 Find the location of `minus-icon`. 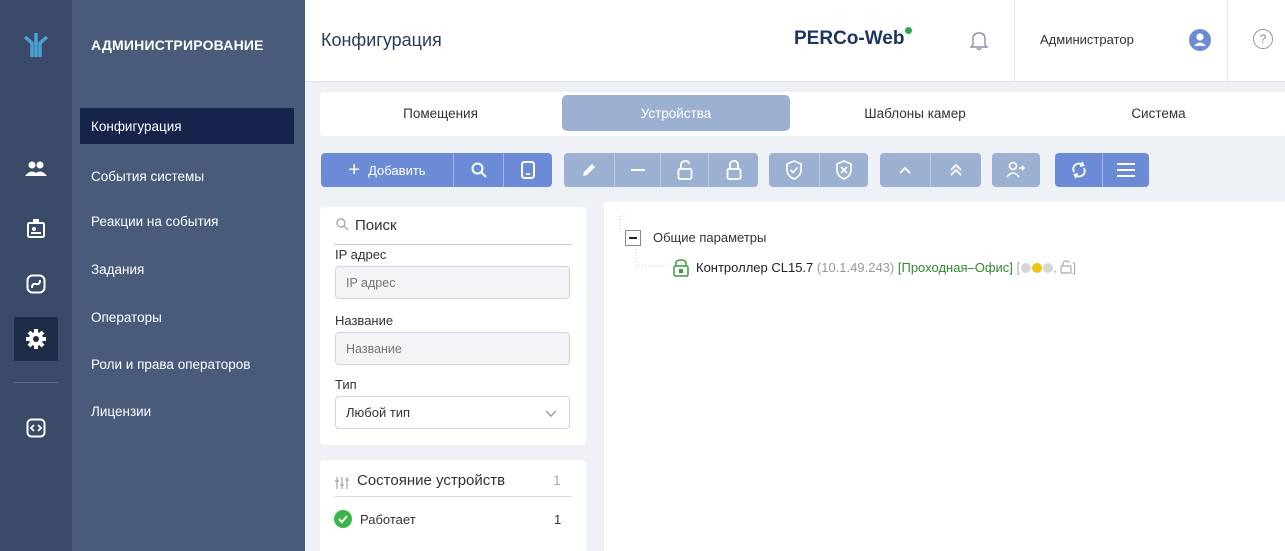

minus-icon is located at coordinates (637, 170).